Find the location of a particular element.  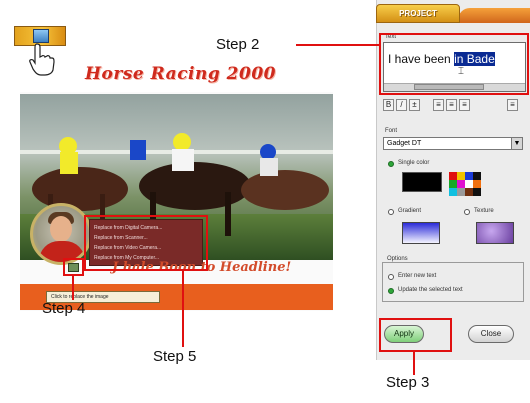

font-label: Font is located at coordinates (391, 131).